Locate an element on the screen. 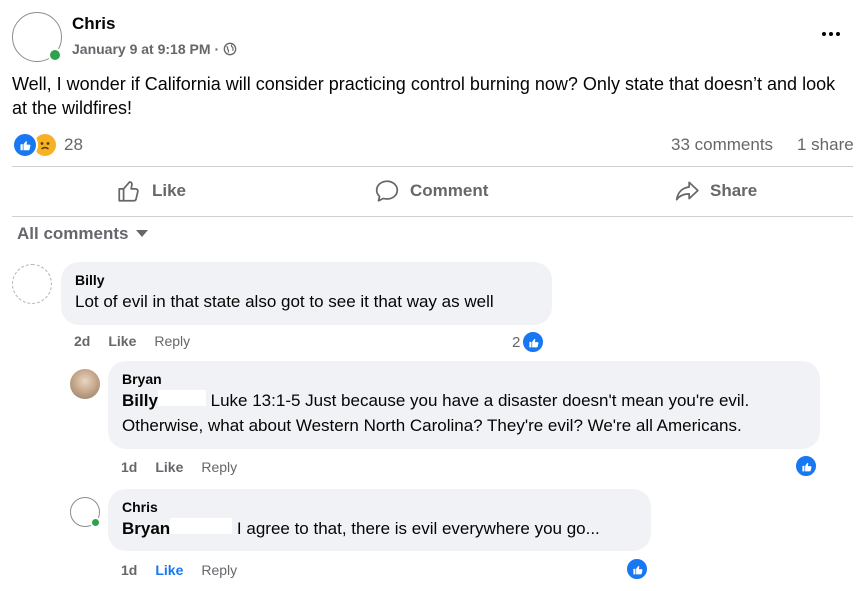 The height and width of the screenshot is (591, 865). reply-actions-chris: 1d Like Reply is located at coordinates (179, 570).